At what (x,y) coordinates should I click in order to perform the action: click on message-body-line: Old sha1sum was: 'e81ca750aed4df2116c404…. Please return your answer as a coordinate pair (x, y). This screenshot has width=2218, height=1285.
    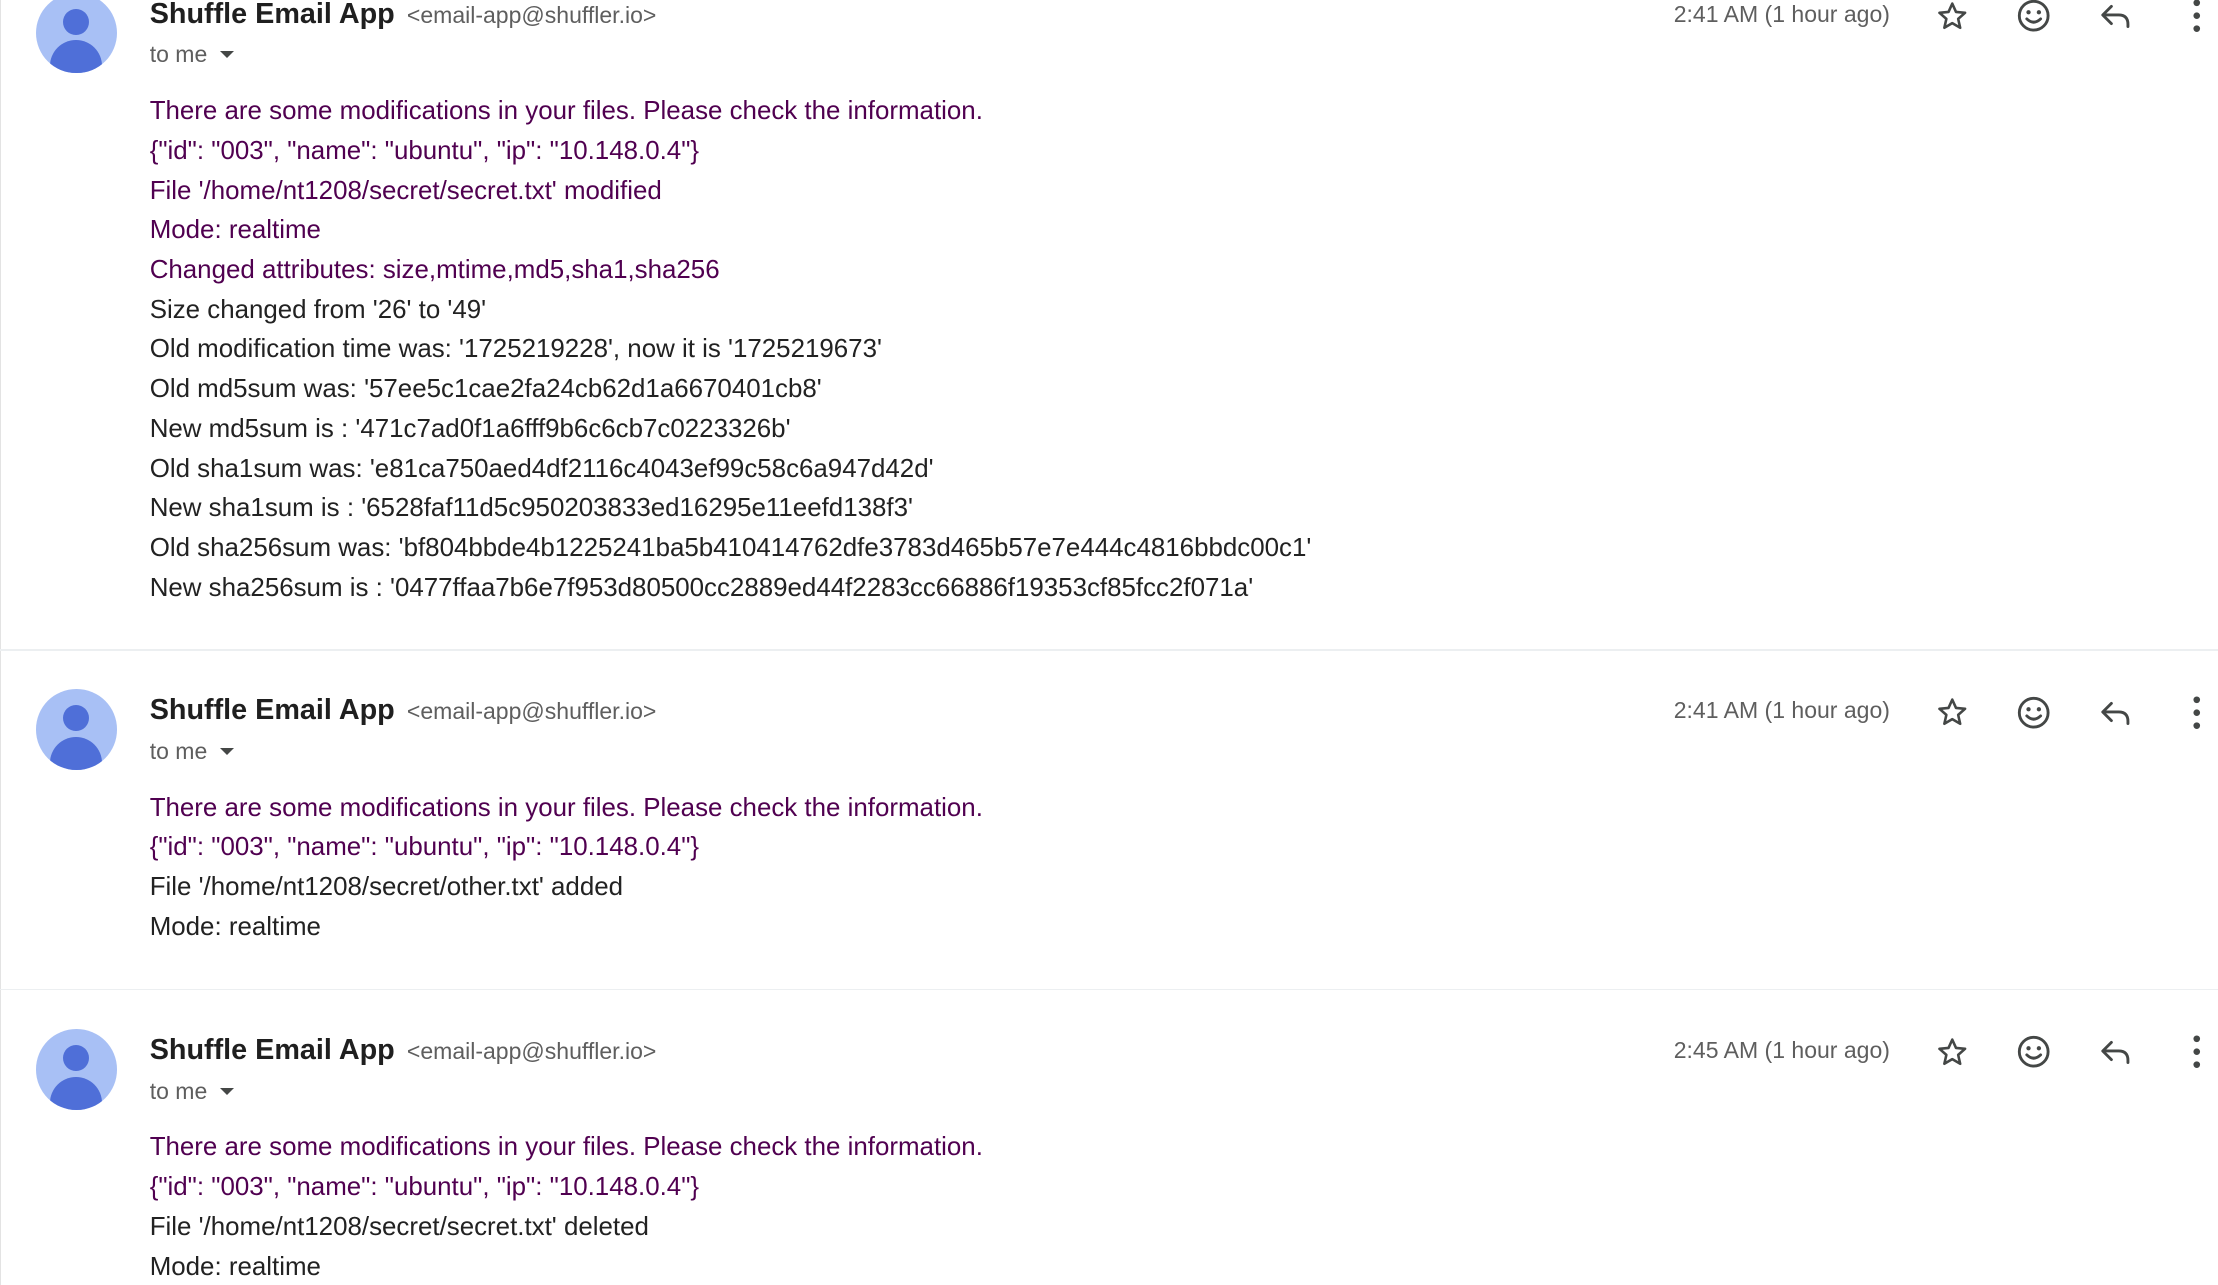
    Looking at the image, I should click on (541, 468).